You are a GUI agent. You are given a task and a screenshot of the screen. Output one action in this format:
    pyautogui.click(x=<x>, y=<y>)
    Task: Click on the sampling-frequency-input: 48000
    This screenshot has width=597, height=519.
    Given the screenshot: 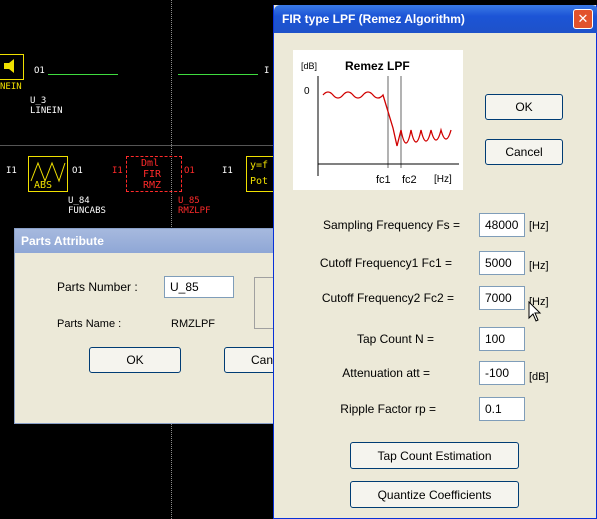 What is the action you would take?
    pyautogui.click(x=502, y=225)
    